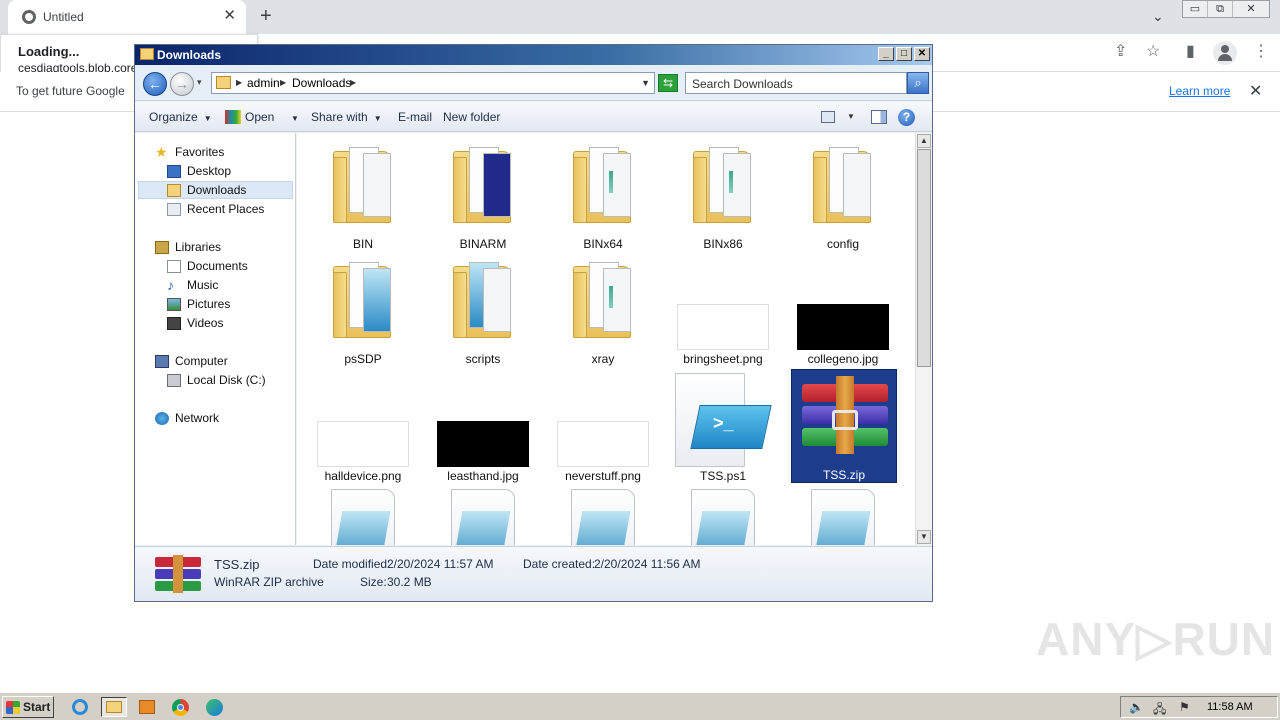 The width and height of the screenshot is (1280, 720). Describe the element at coordinates (924, 537) in the screenshot. I see `scroll-down-button: ▼` at that location.